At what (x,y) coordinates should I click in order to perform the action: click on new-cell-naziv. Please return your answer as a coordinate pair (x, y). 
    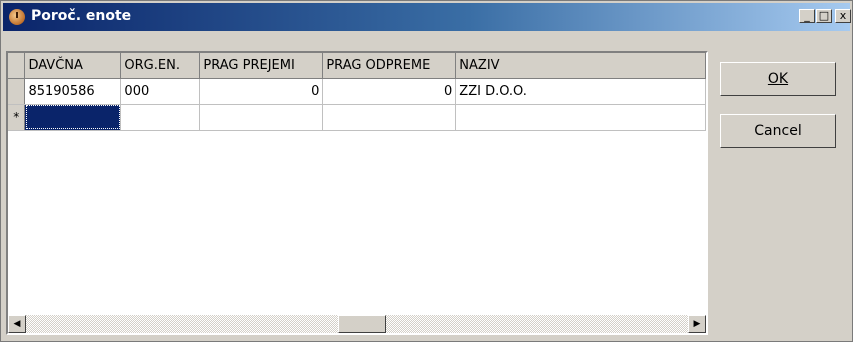
    Looking at the image, I should click on (580, 117).